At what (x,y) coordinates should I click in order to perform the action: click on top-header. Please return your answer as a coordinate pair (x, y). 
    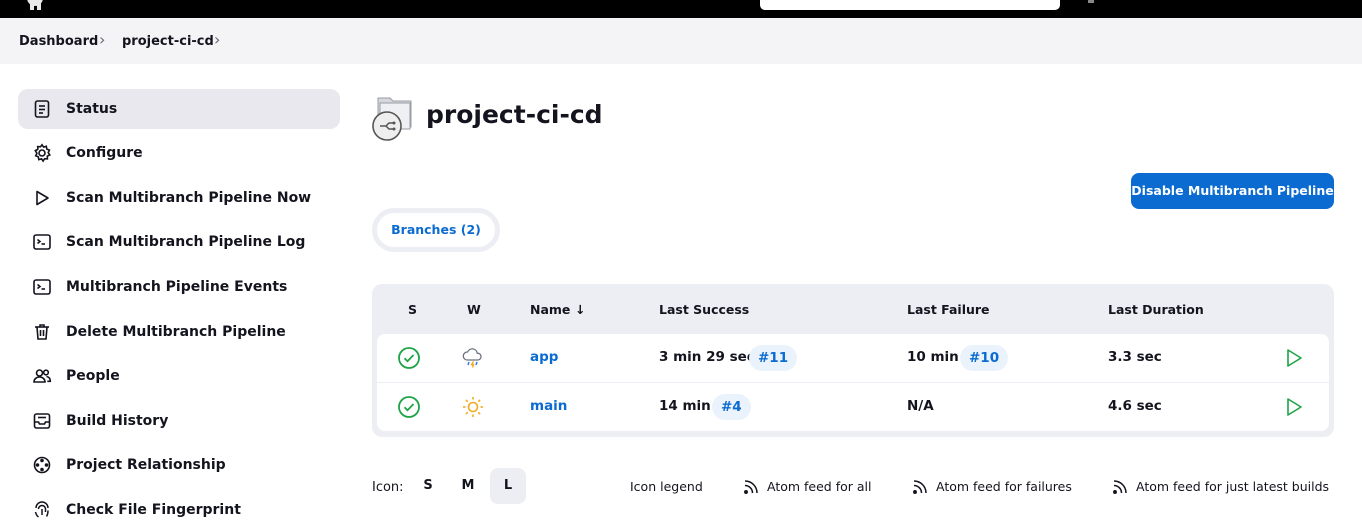
    Looking at the image, I should click on (681, 9).